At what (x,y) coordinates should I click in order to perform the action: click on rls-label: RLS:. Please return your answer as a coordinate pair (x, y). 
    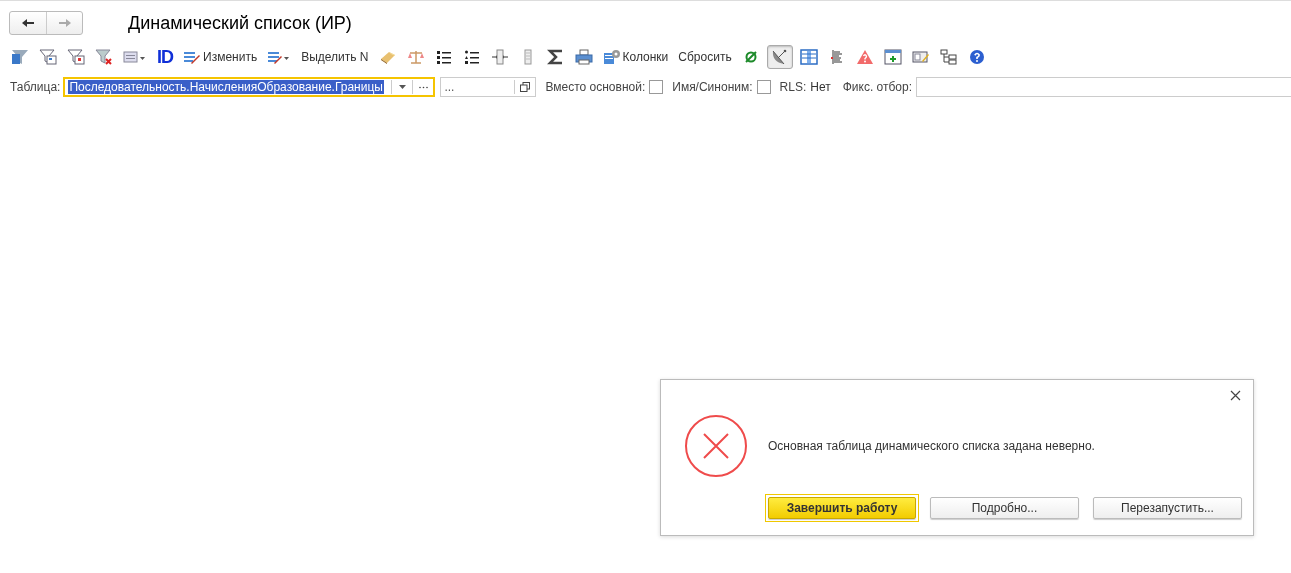
    Looking at the image, I should click on (793, 87).